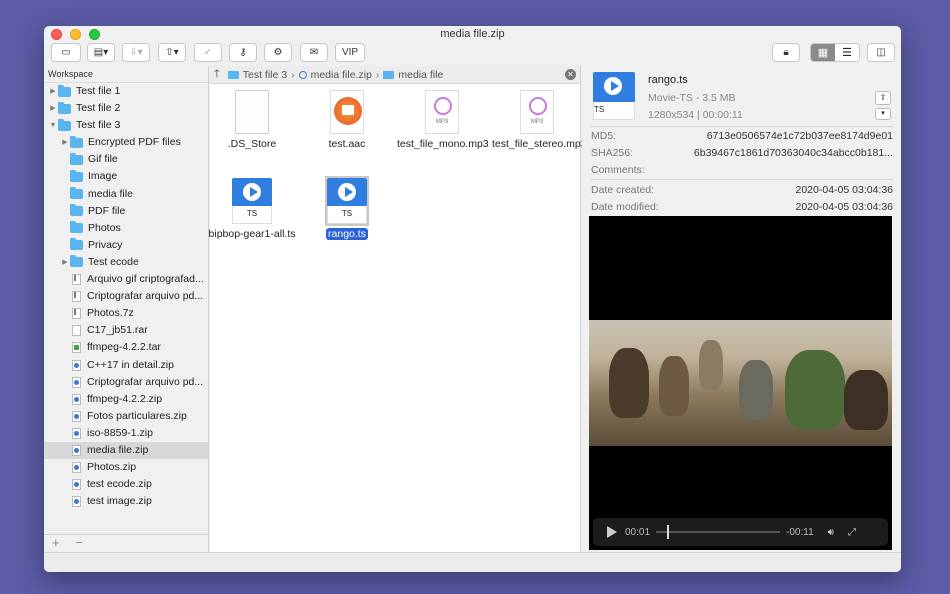  I want to click on zip-file-icon, so click(76, 365).